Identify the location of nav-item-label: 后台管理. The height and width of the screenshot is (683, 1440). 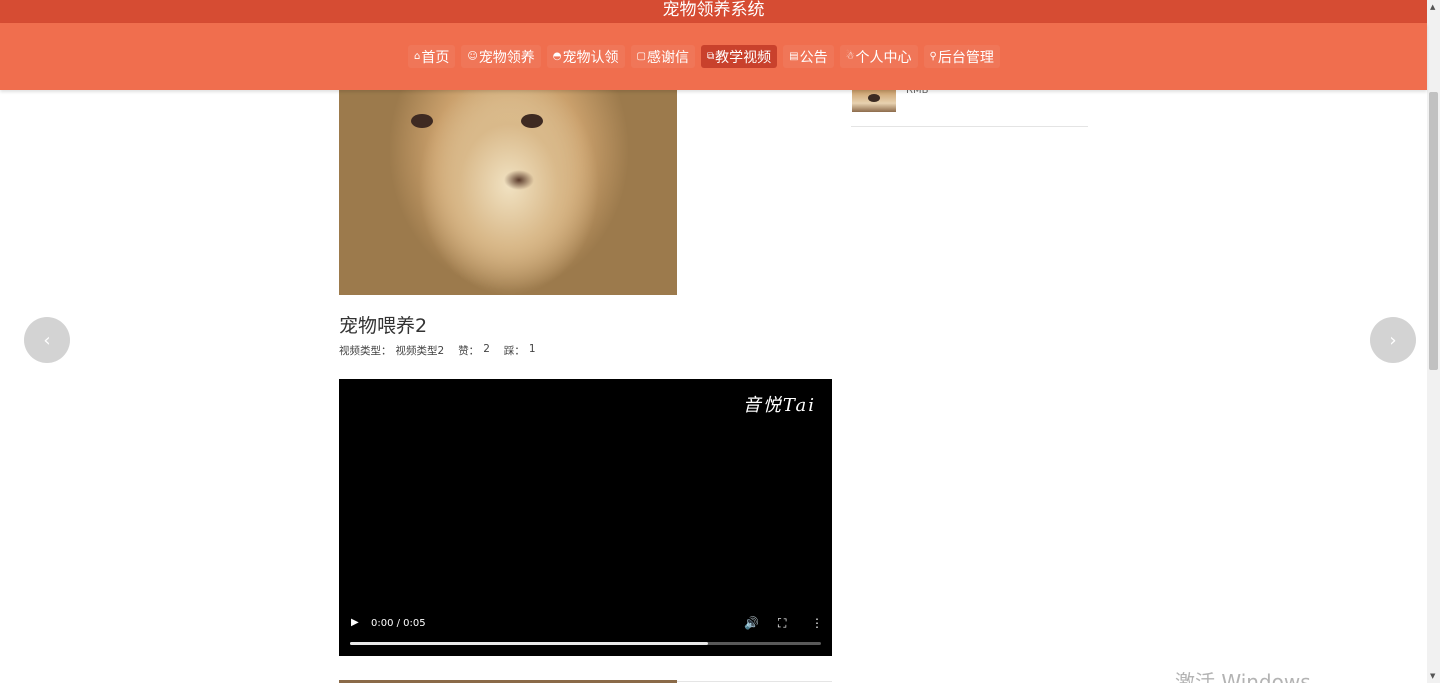
(965, 57).